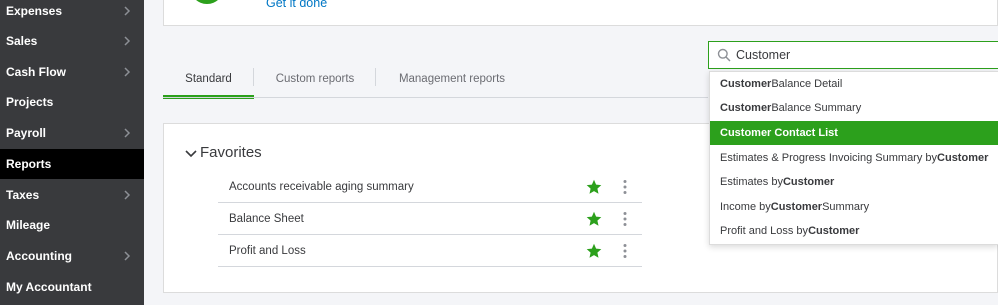 The height and width of the screenshot is (305, 998). I want to click on sidebar-item-sales: Sales, so click(72, 41).